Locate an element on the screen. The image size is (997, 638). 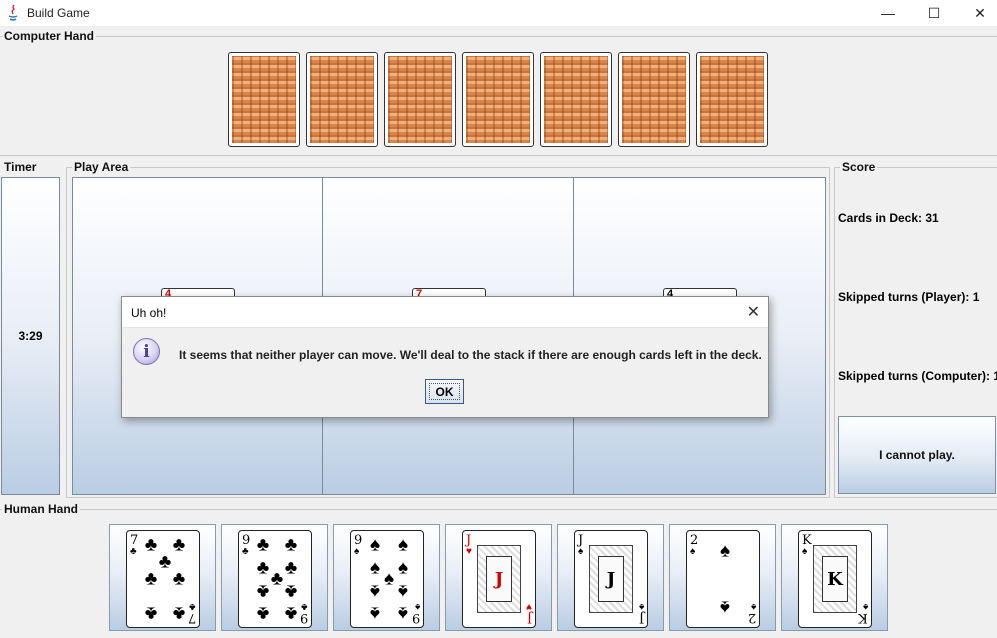
human-card-2-spades: 2 ♠ 2 ♠ ♠ ♠ is located at coordinates (722, 577).